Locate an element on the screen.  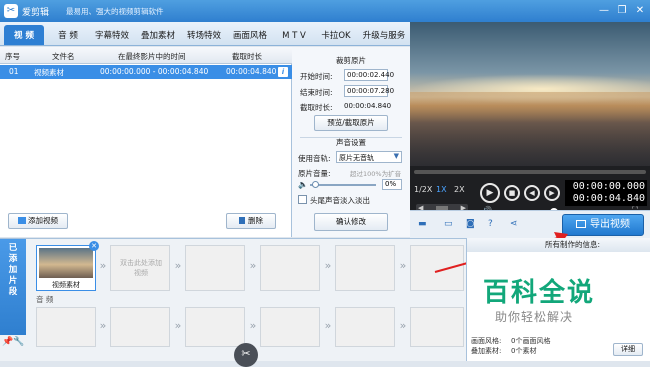
watermark-sub: 助你轻松解决 is located at coordinates (534, 317).